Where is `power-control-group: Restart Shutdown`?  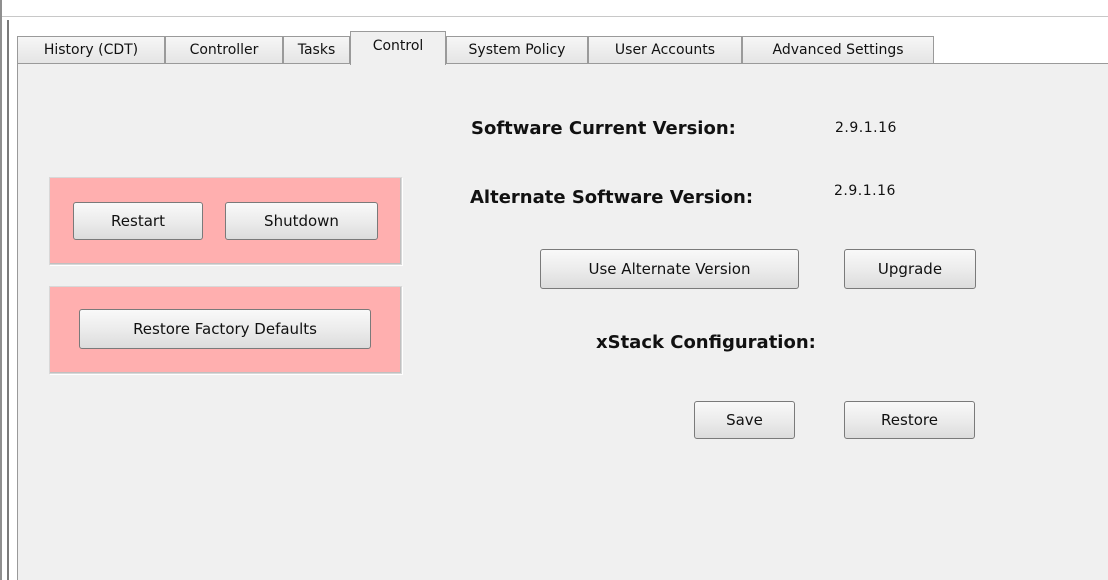
power-control-group: Restart Shutdown is located at coordinates (225, 221).